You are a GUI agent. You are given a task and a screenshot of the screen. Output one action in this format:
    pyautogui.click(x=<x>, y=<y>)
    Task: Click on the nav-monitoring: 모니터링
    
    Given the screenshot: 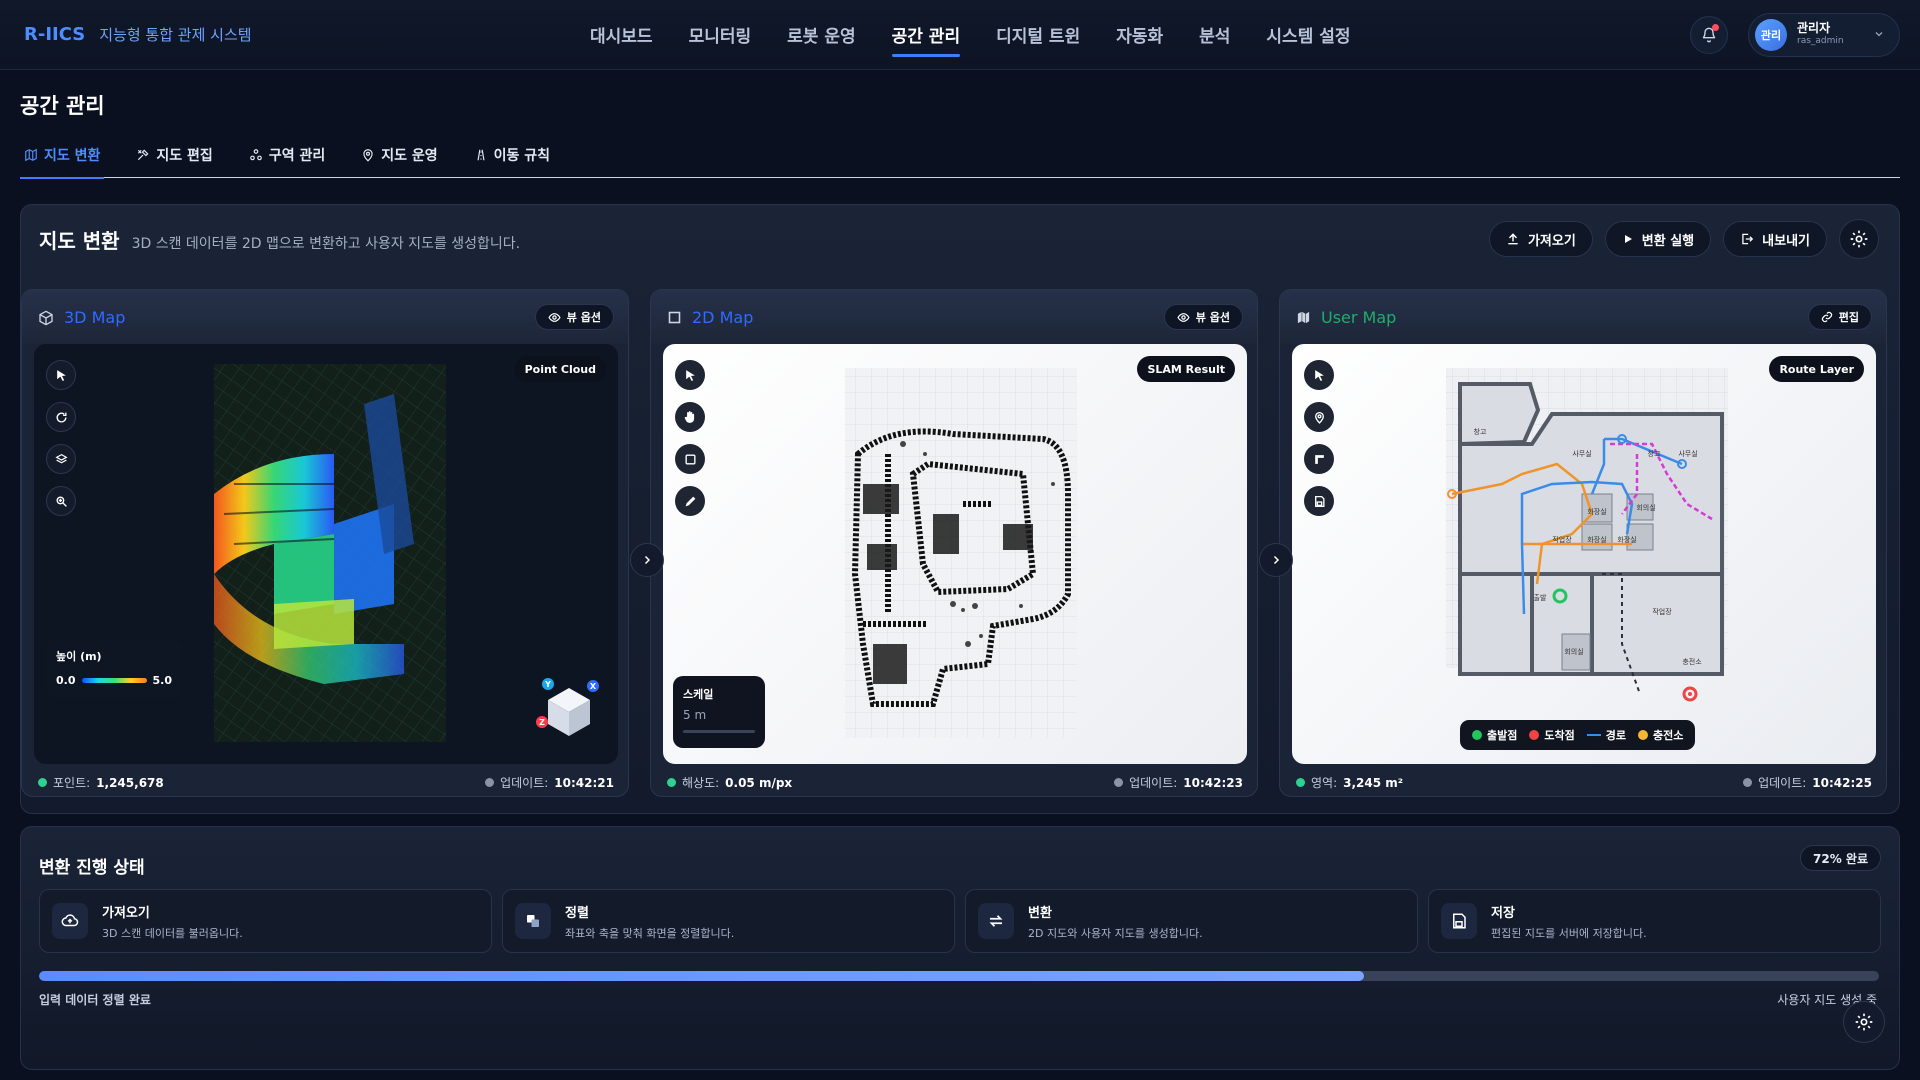 What is the action you would take?
    pyautogui.click(x=720, y=39)
    